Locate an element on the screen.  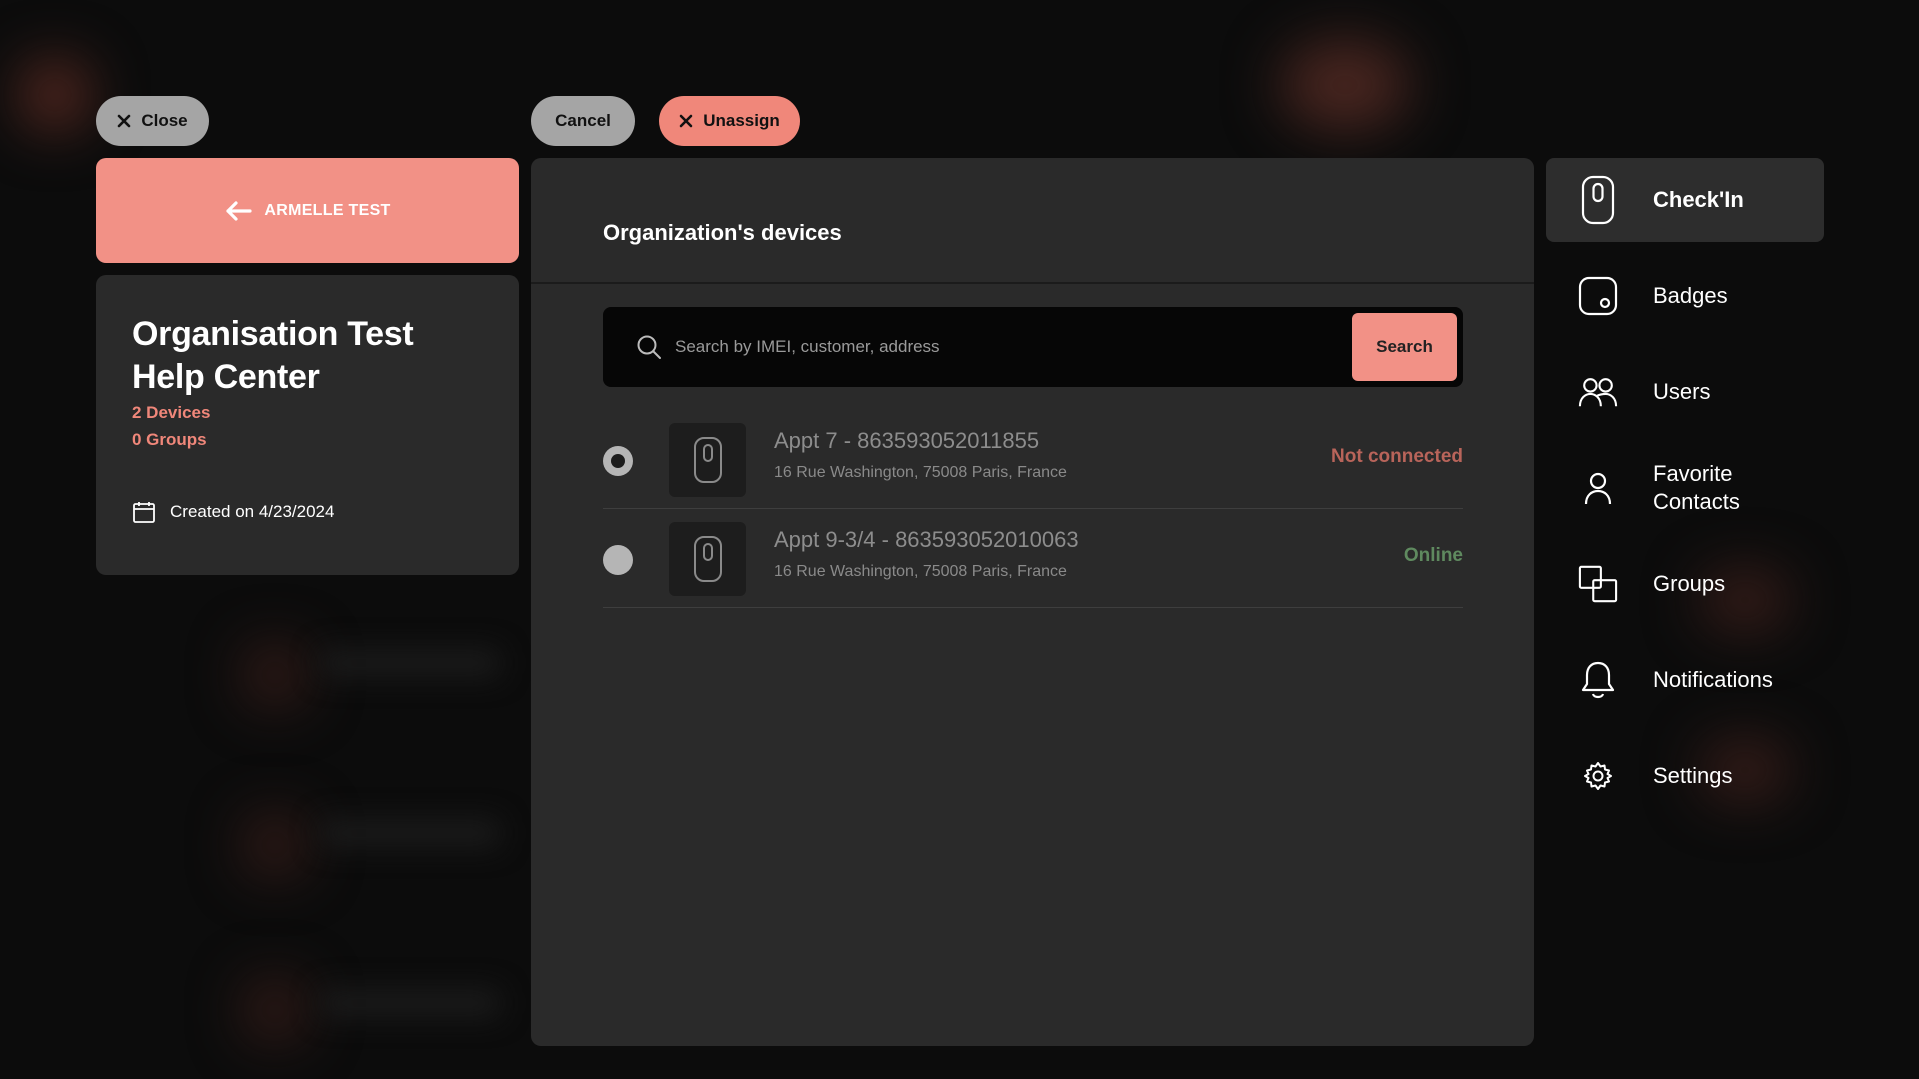
cancel-button: Cancel is located at coordinates (583, 121).